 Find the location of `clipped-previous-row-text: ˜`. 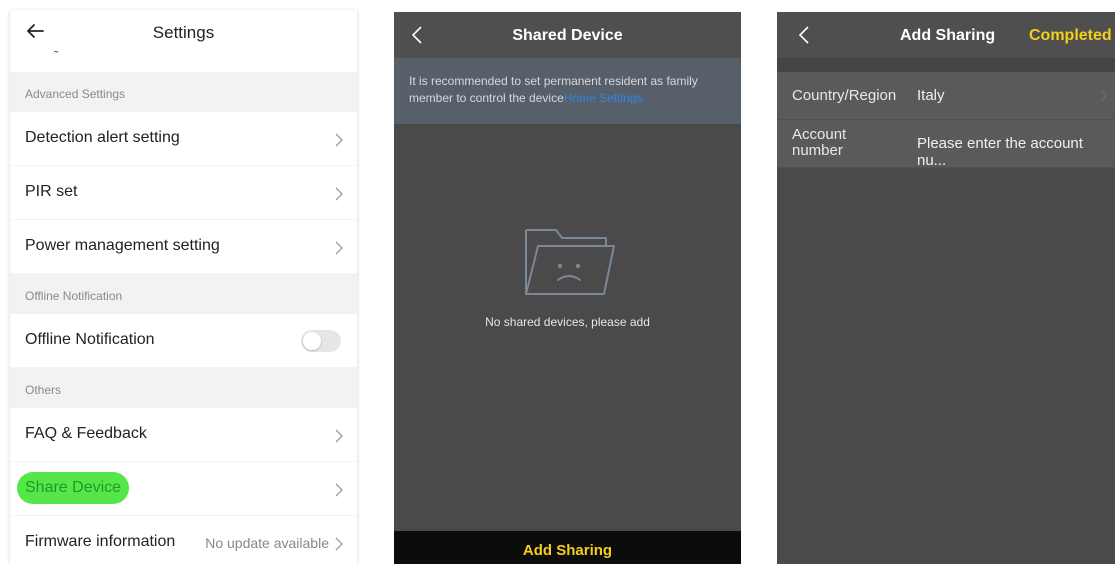

clipped-previous-row-text: ˜ is located at coordinates (56, 55).